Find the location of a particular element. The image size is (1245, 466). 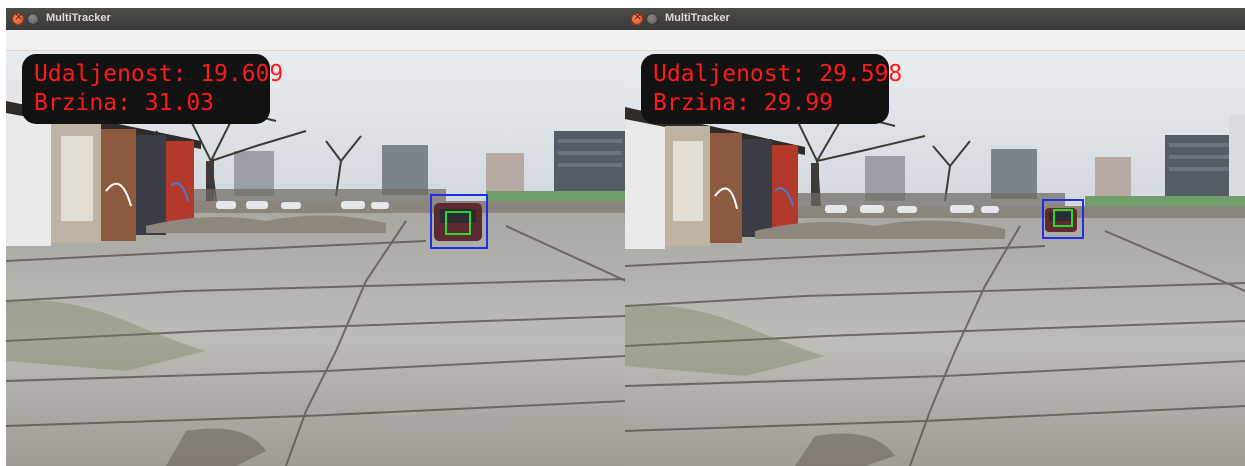

speed-line: Brzina: 29.99 is located at coordinates (765, 103).